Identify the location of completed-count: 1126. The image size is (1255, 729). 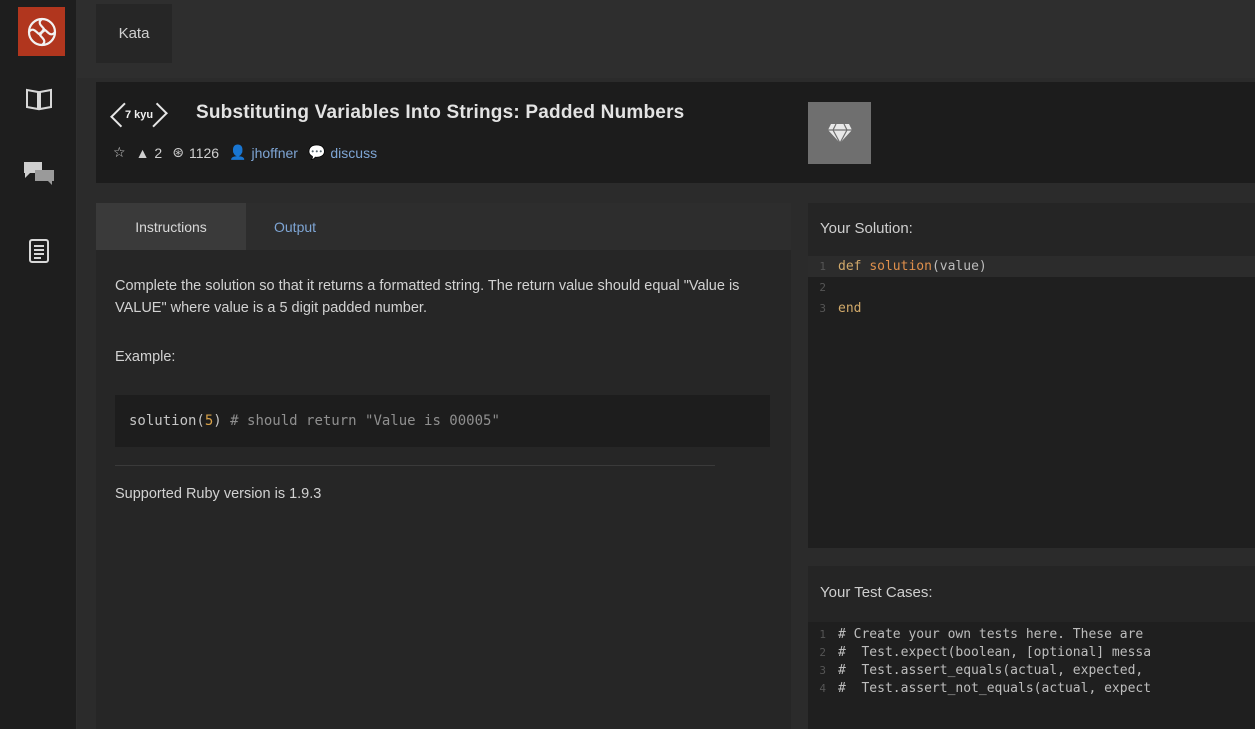
(204, 152).